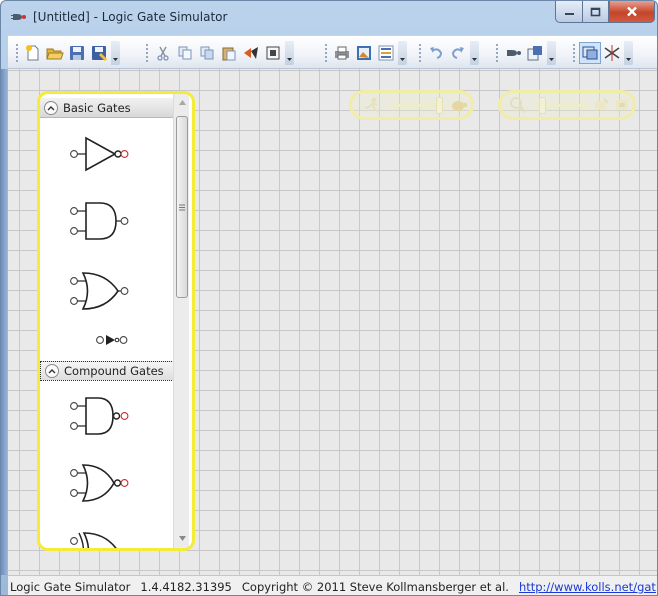 This screenshot has height=596, width=658. I want to click on gate-app-icon, so click(18, 17).